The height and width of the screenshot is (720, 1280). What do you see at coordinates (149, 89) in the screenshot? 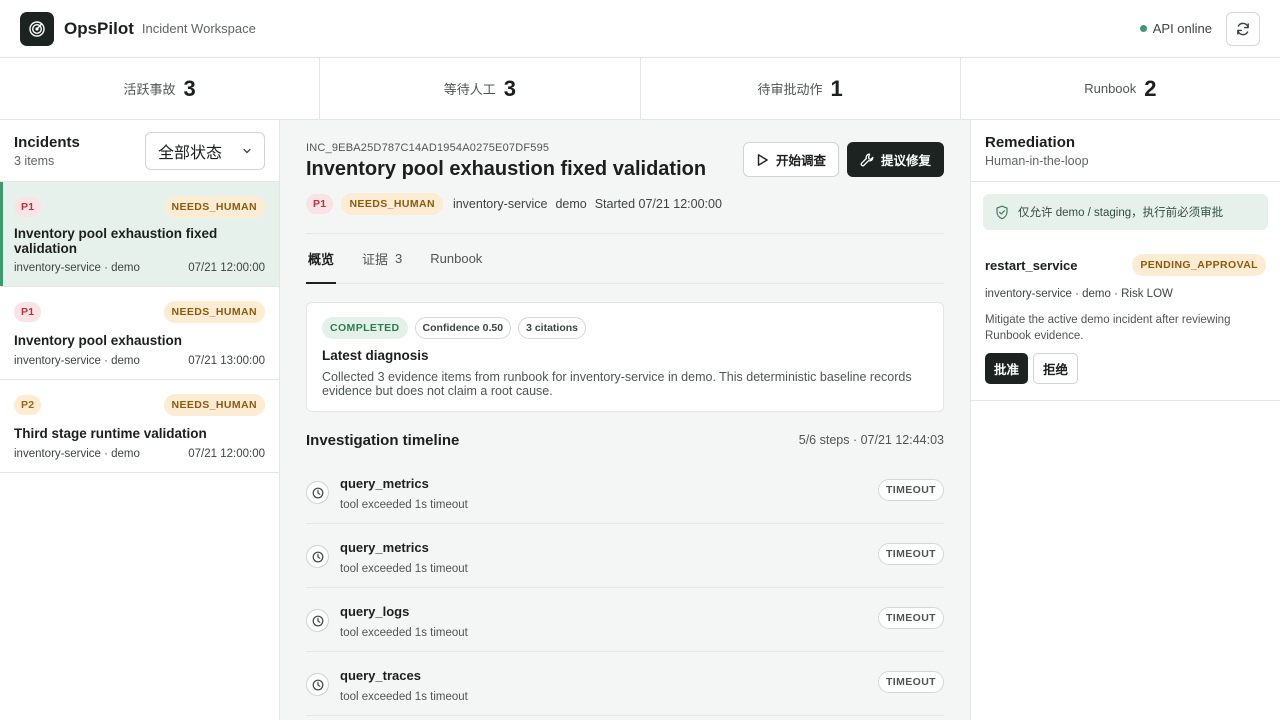
I see `stat-label: 活跃事故` at bounding box center [149, 89].